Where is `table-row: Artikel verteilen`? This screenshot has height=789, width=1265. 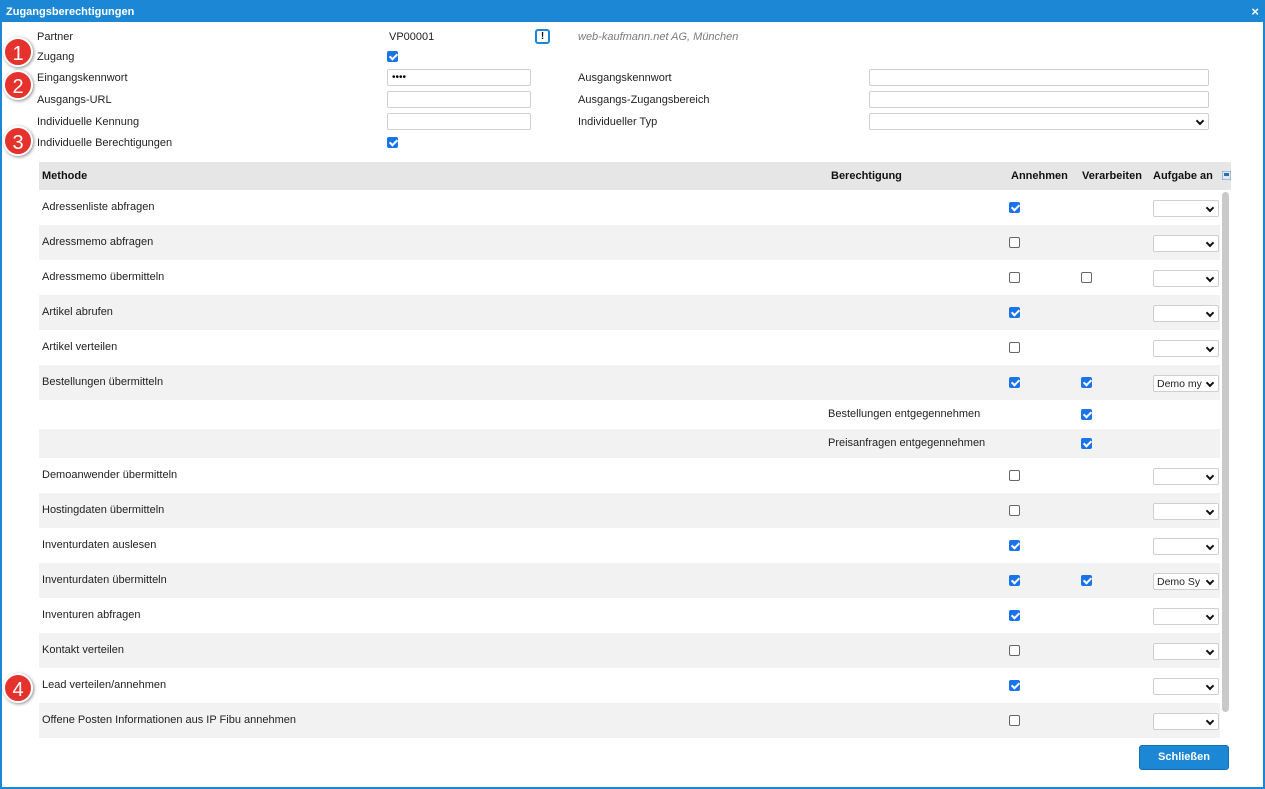
table-row: Artikel verteilen is located at coordinates (629, 347).